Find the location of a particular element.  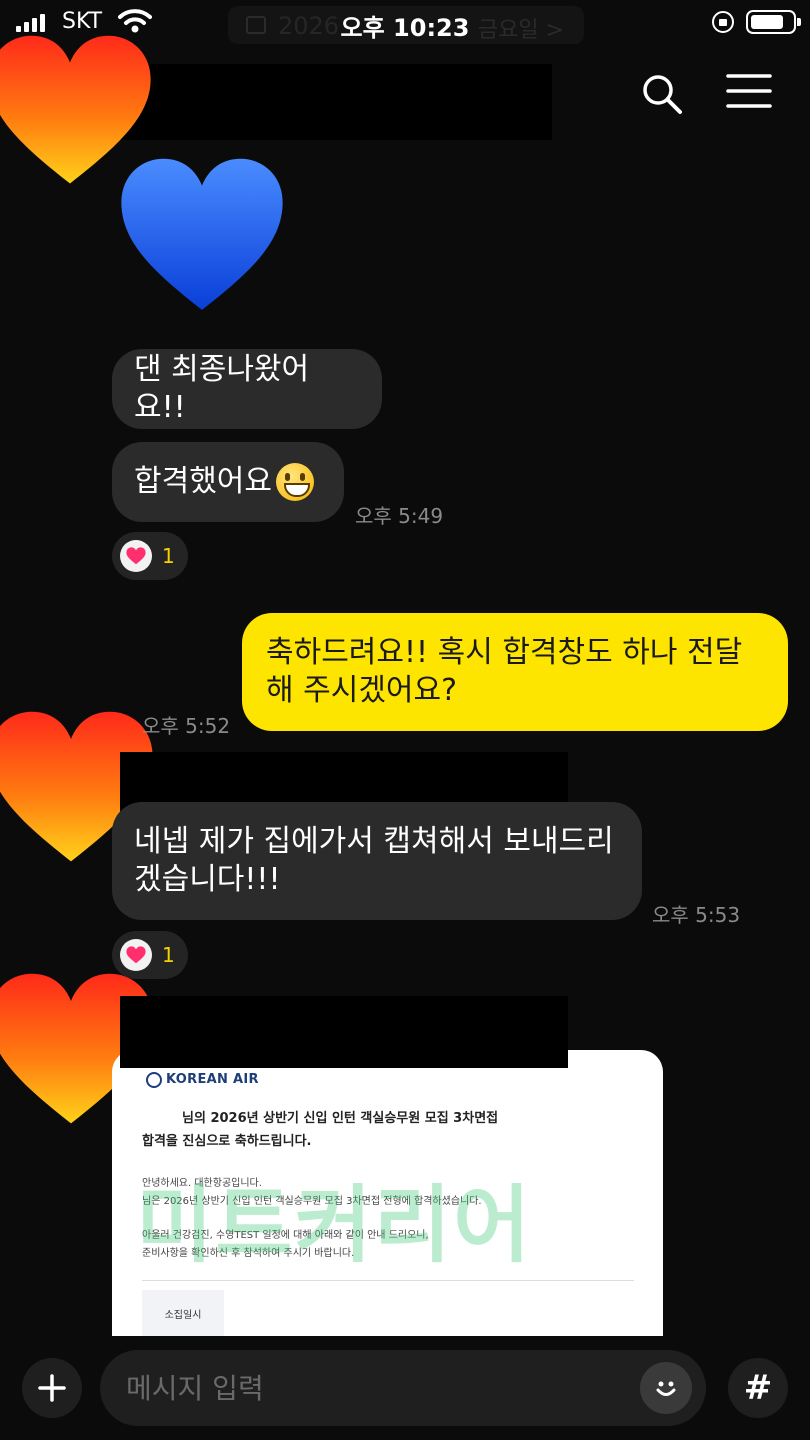

grinning-face-emoji is located at coordinates (295, 482).